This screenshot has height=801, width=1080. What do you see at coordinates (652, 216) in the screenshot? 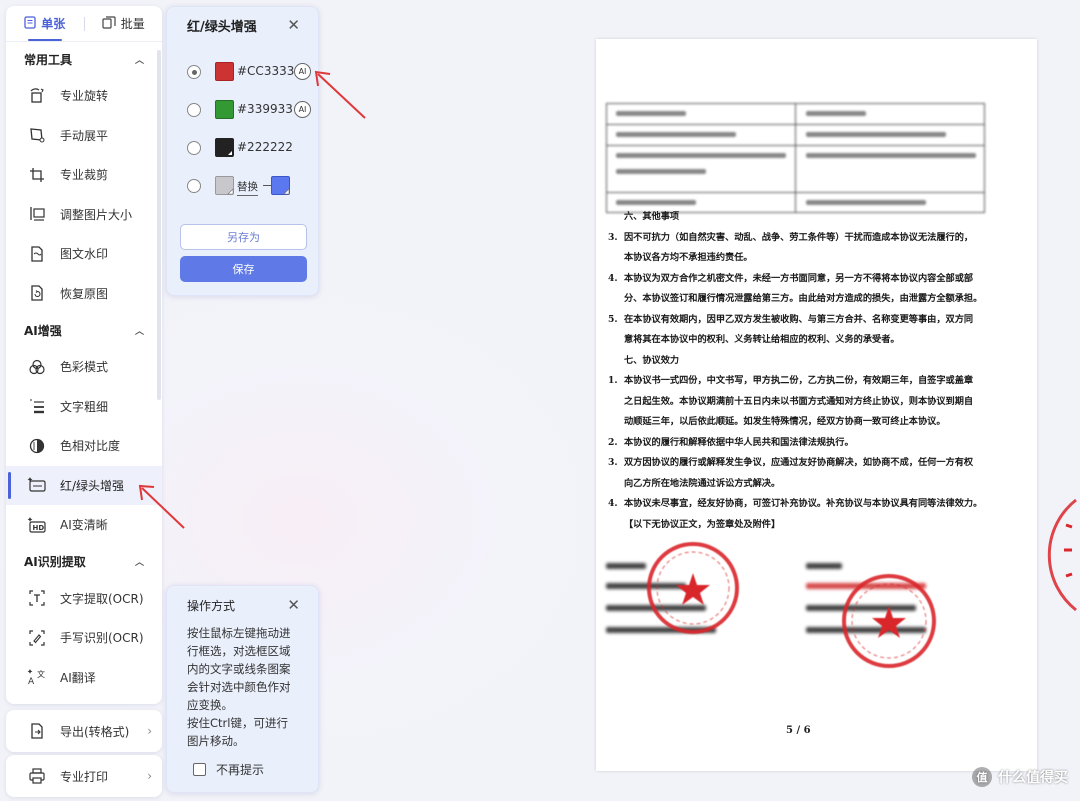
I see `doc-line: 六、其他事项` at bounding box center [652, 216].